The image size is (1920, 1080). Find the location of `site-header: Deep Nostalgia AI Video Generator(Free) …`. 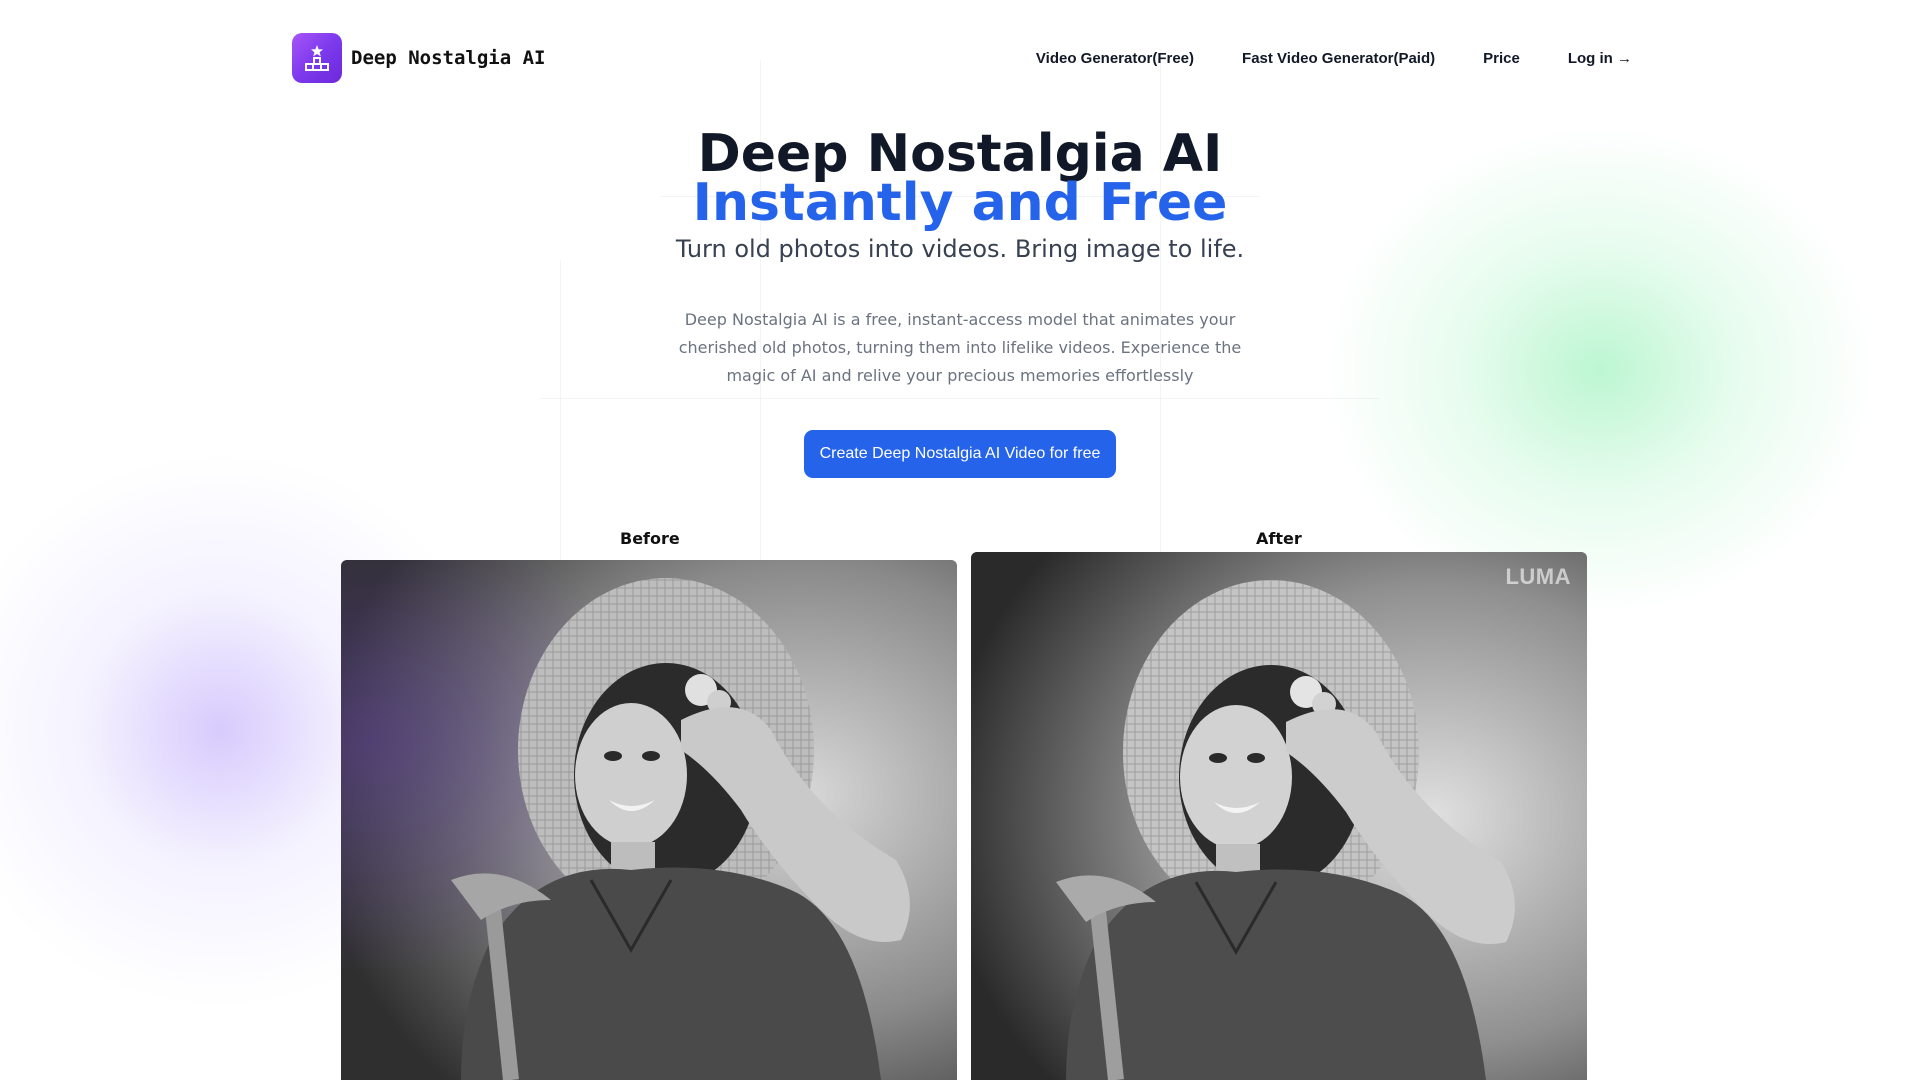

site-header: Deep Nostalgia AI Video Generator(Free) … is located at coordinates (962, 58).